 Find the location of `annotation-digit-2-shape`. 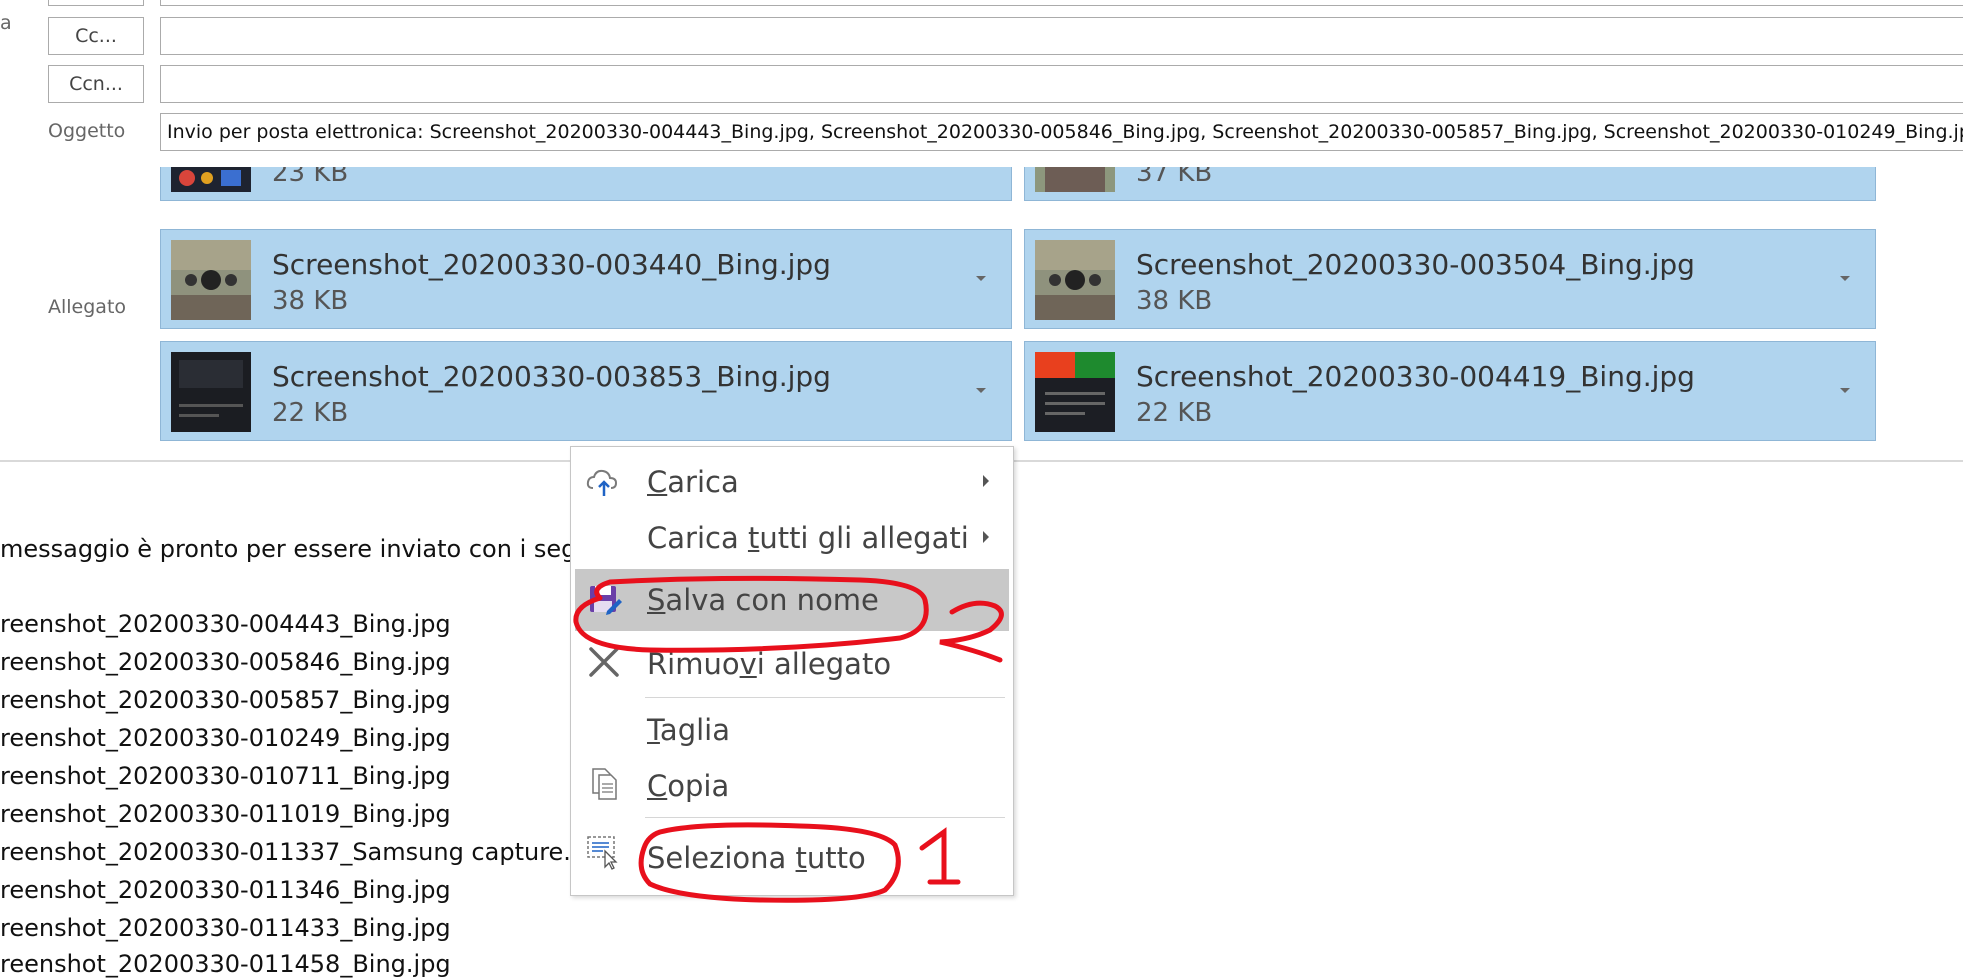

annotation-digit-2-shape is located at coordinates (971, 631).